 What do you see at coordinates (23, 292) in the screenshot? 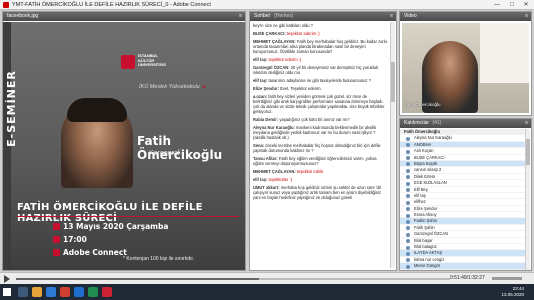
I see `search-icon` at bounding box center [23, 292].